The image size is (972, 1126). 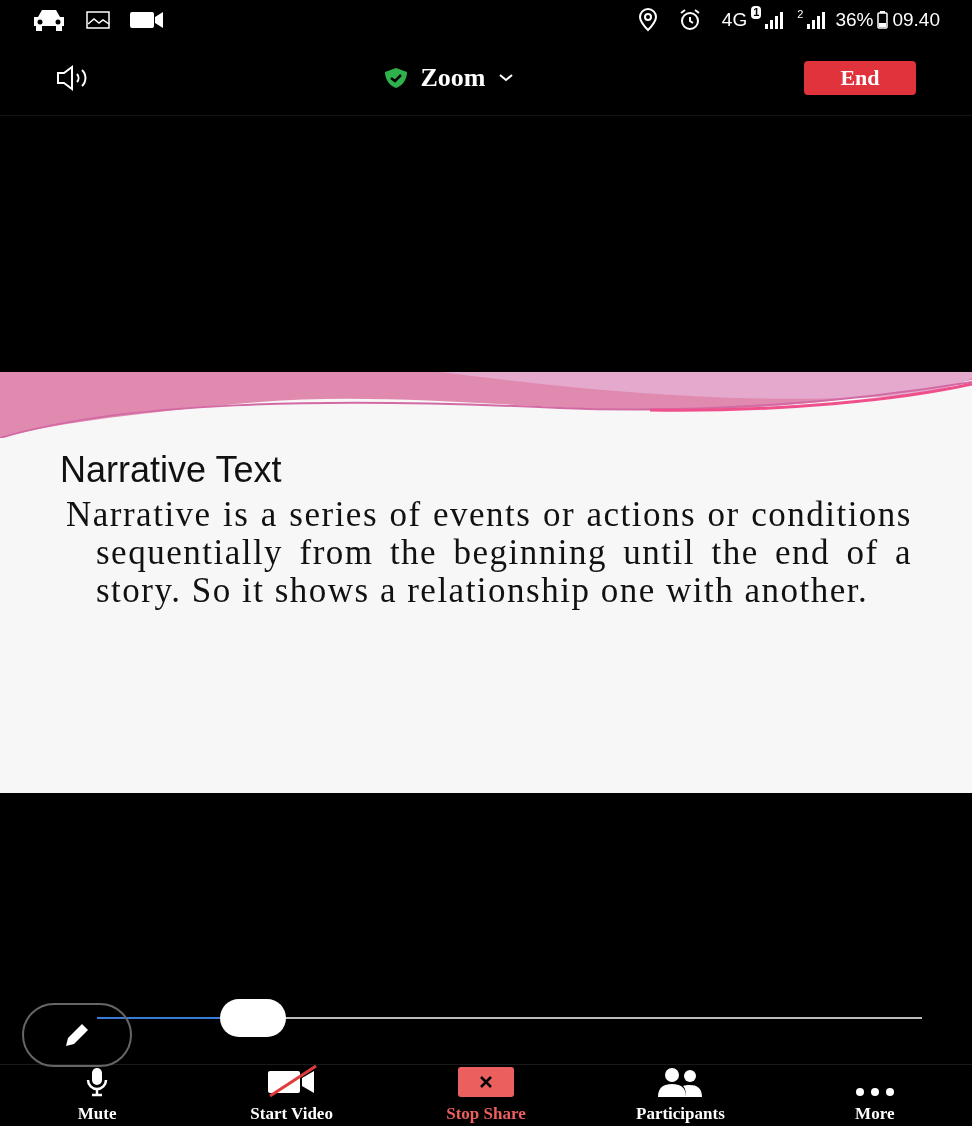 What do you see at coordinates (467, 77) in the screenshot?
I see `meeting-title-button: Zoom` at bounding box center [467, 77].